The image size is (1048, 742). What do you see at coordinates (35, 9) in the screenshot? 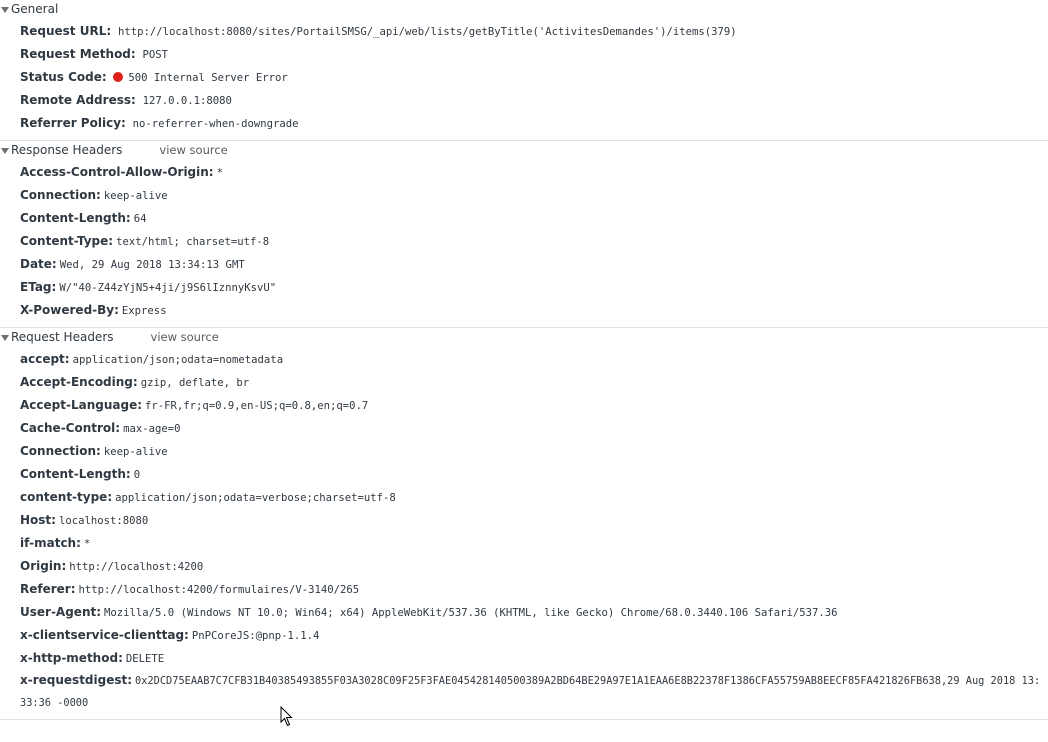
I see `general-title: General` at bounding box center [35, 9].